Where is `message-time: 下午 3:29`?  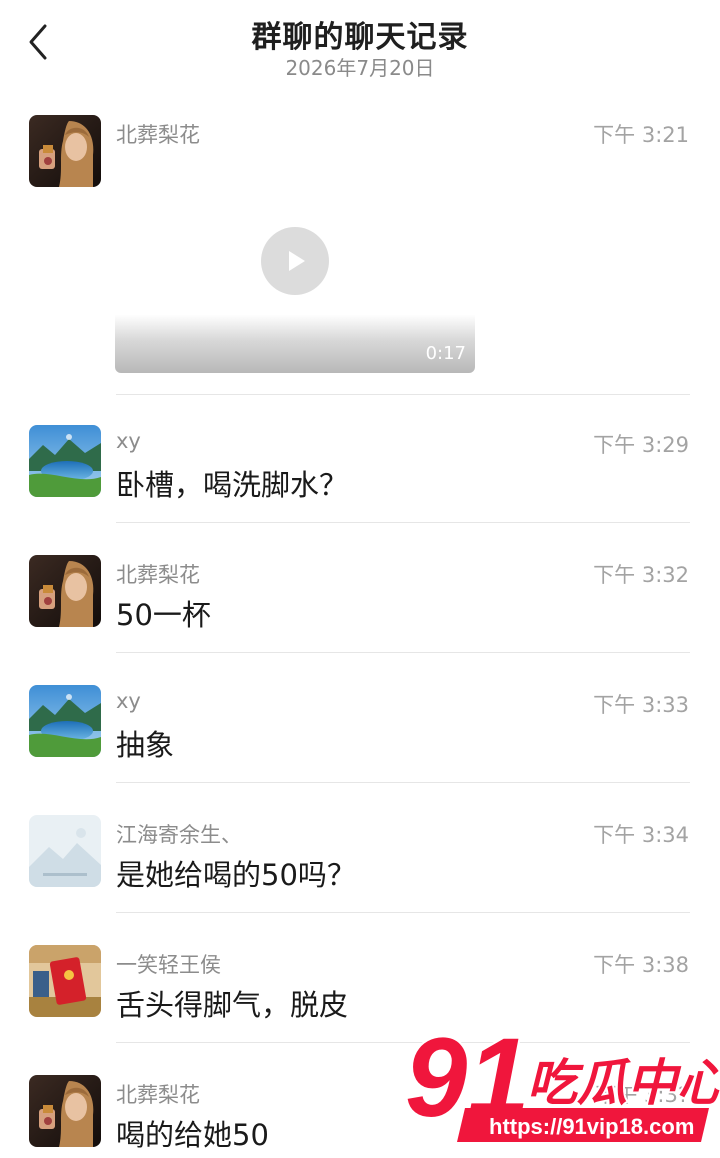
message-time: 下午 3:29 is located at coordinates (641, 445).